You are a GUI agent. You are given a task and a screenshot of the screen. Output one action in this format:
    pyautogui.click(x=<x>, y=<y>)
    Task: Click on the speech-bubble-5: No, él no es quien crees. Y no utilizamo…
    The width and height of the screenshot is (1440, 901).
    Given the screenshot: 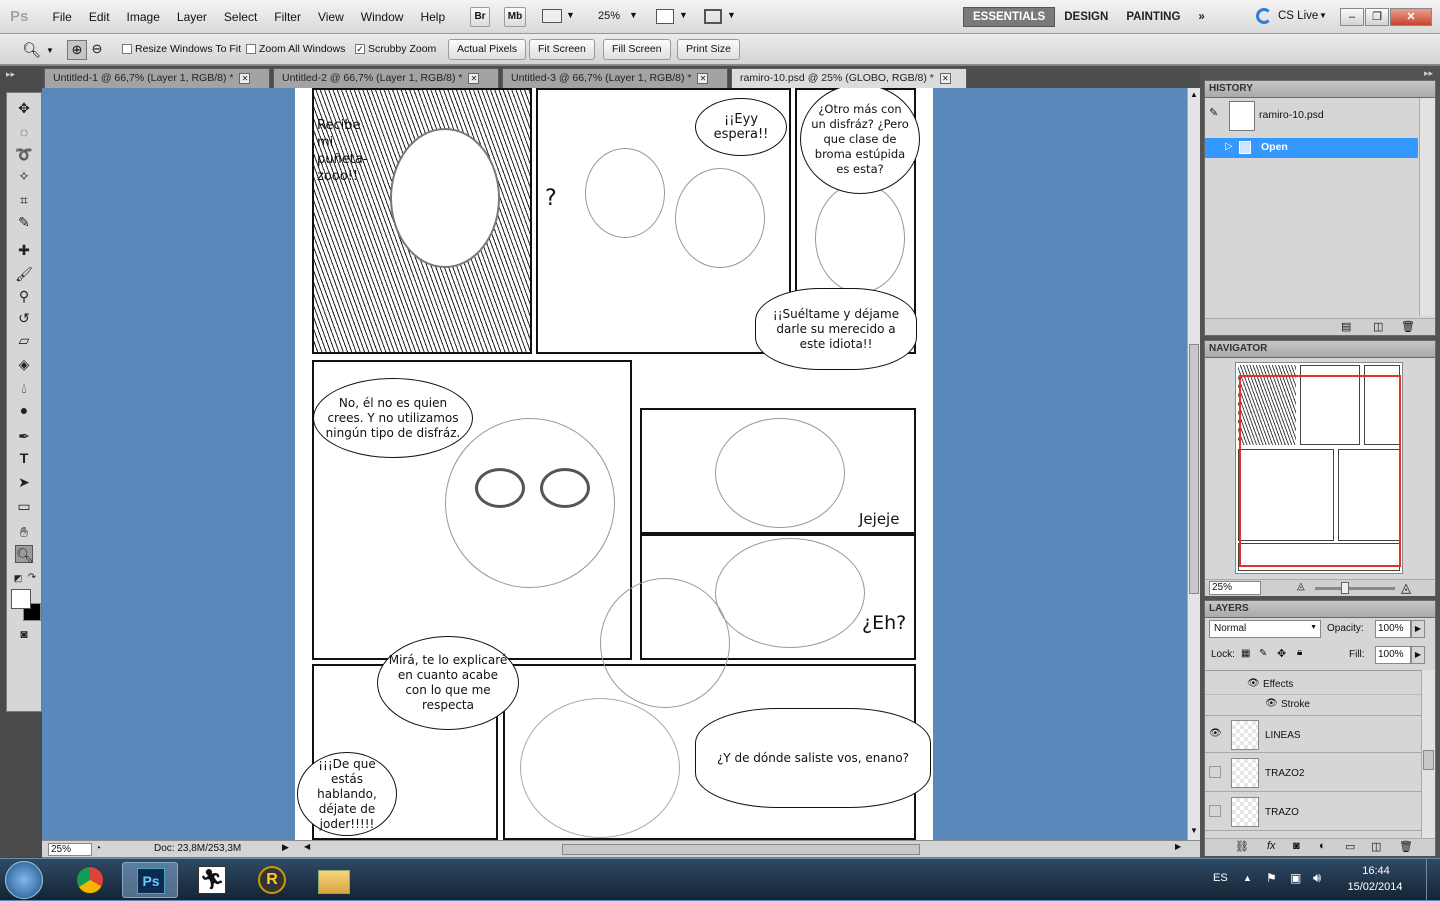 What is the action you would take?
    pyautogui.click(x=393, y=418)
    